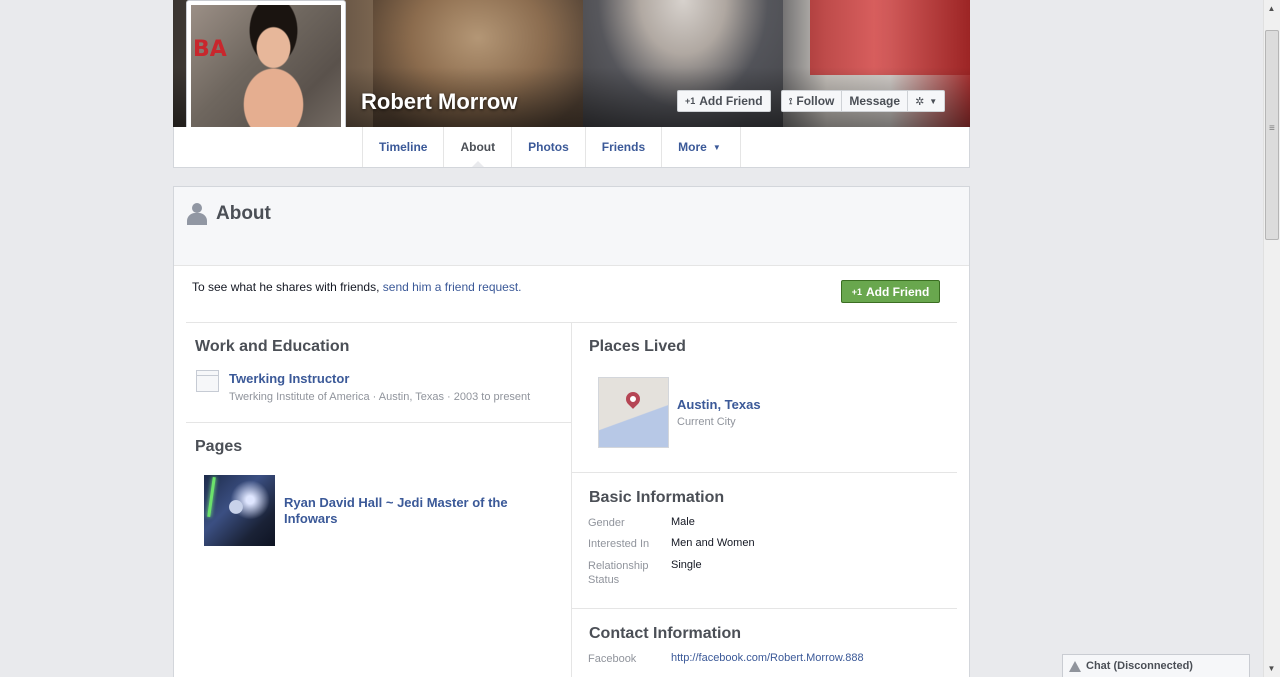 The width and height of the screenshot is (1280, 677). I want to click on about-header: About, so click(571, 226).